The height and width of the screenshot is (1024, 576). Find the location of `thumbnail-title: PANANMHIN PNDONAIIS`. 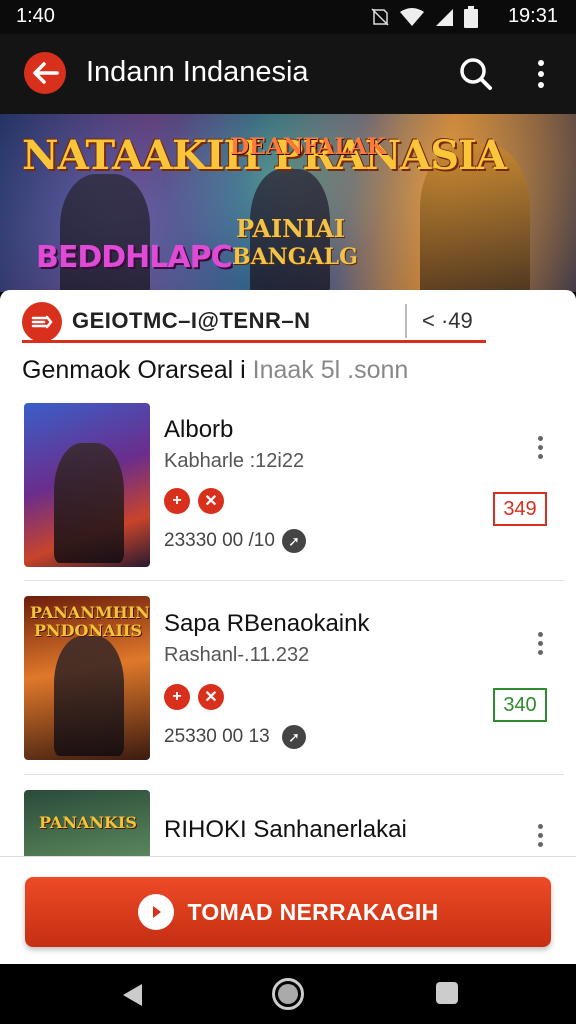

thumbnail-title: PANANMHIN PNDONAIIS is located at coordinates (90, 621).